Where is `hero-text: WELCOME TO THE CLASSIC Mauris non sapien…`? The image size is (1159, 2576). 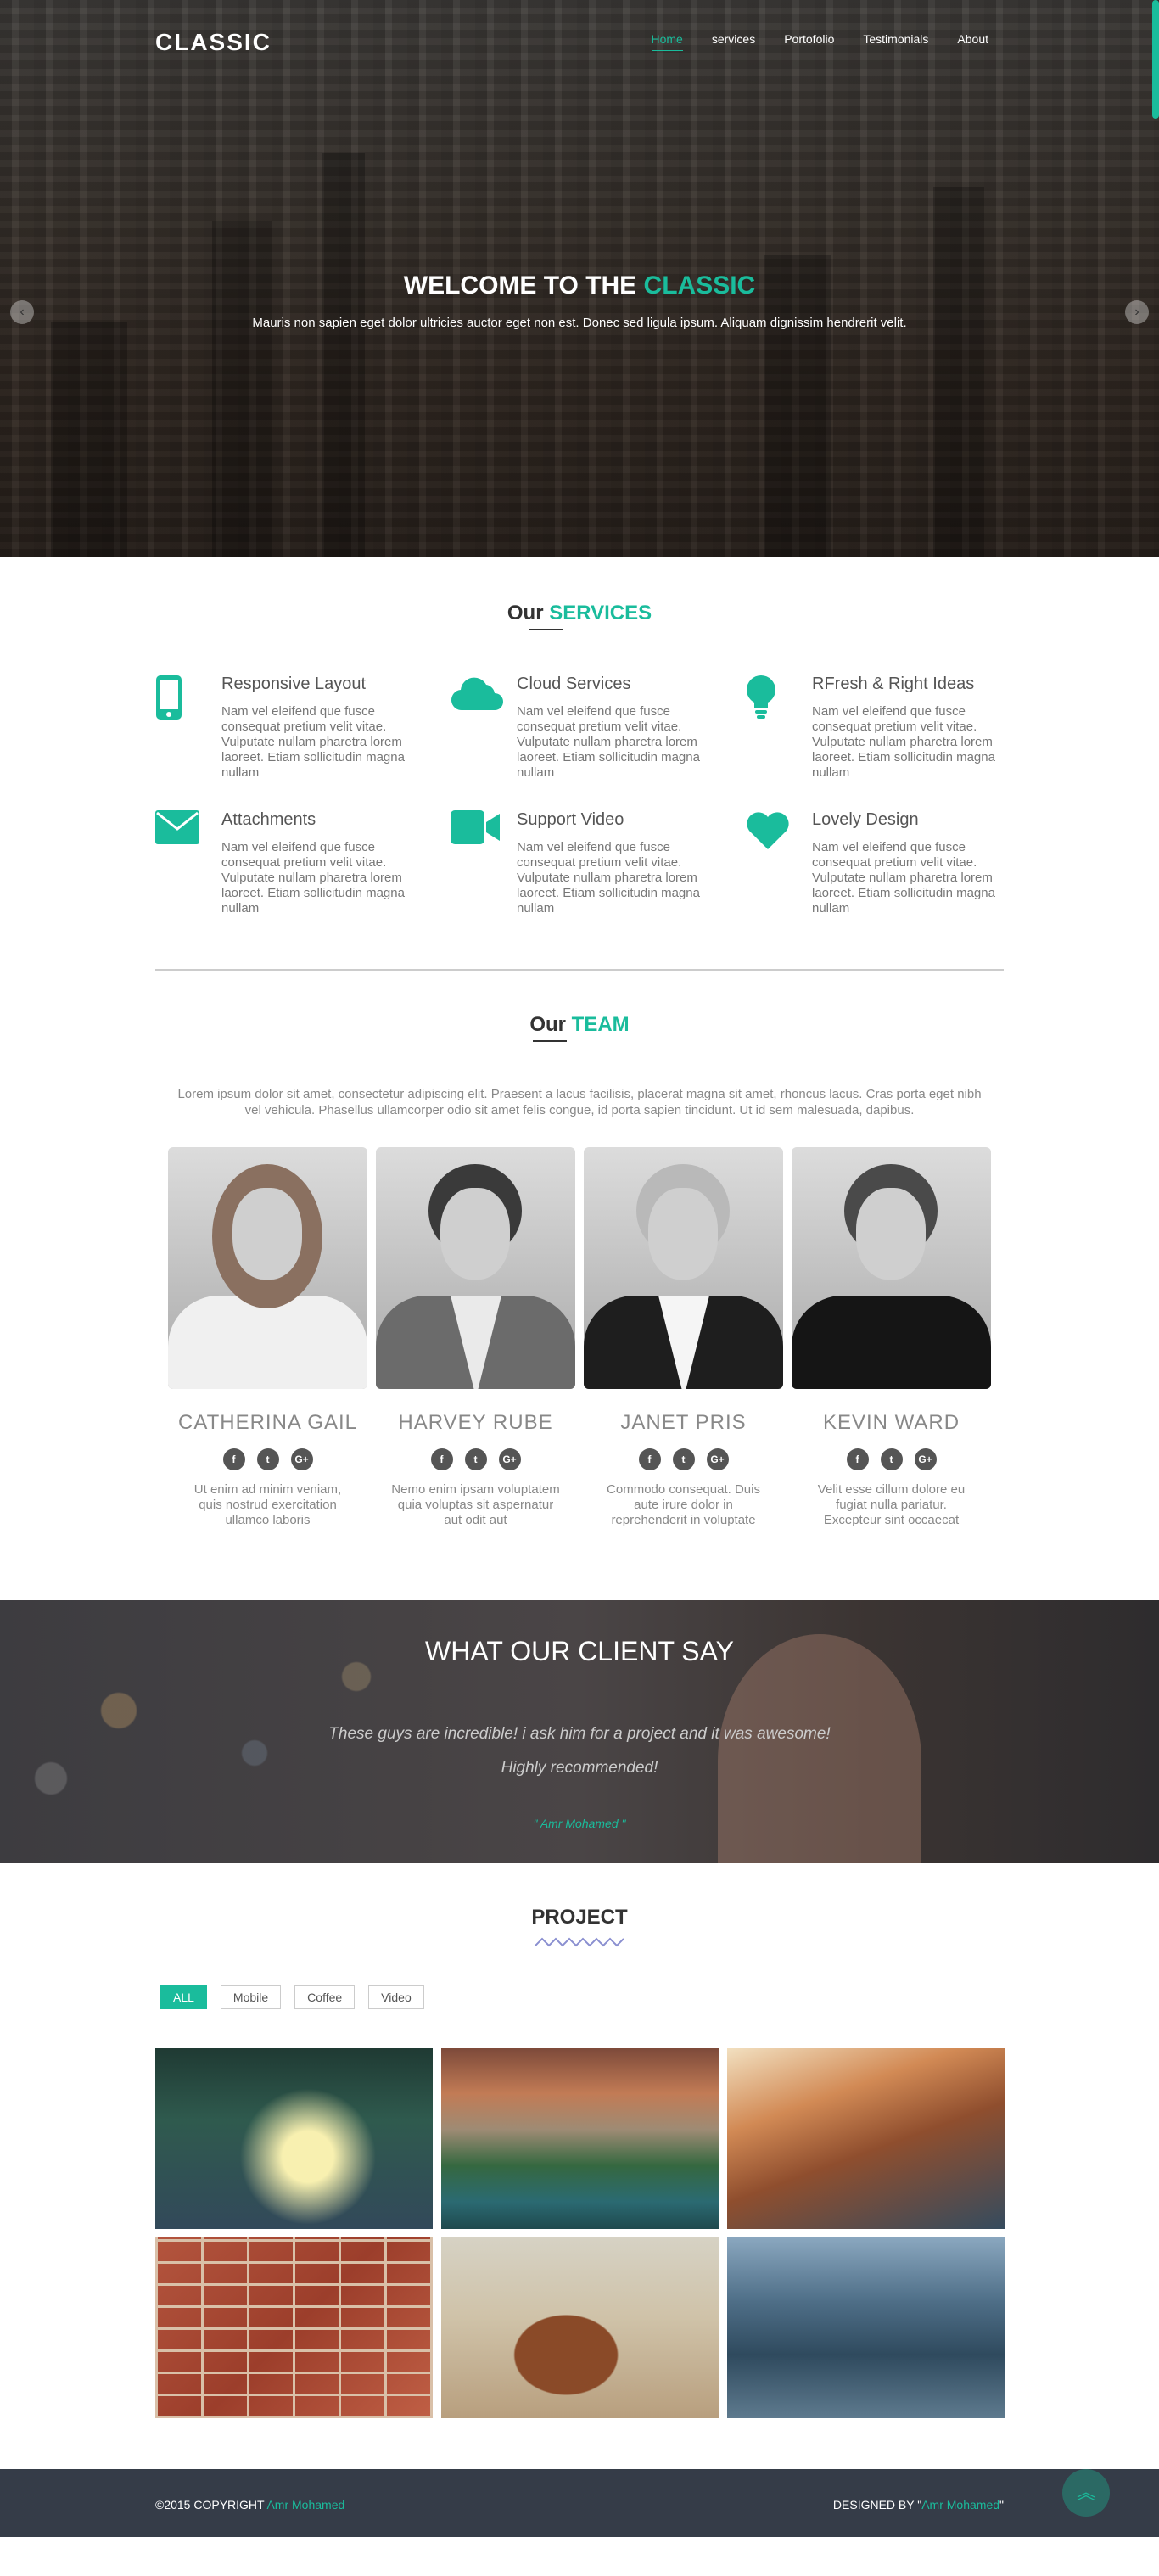 hero-text: WELCOME TO THE CLASSIC Mauris non sapien… is located at coordinates (579, 301).